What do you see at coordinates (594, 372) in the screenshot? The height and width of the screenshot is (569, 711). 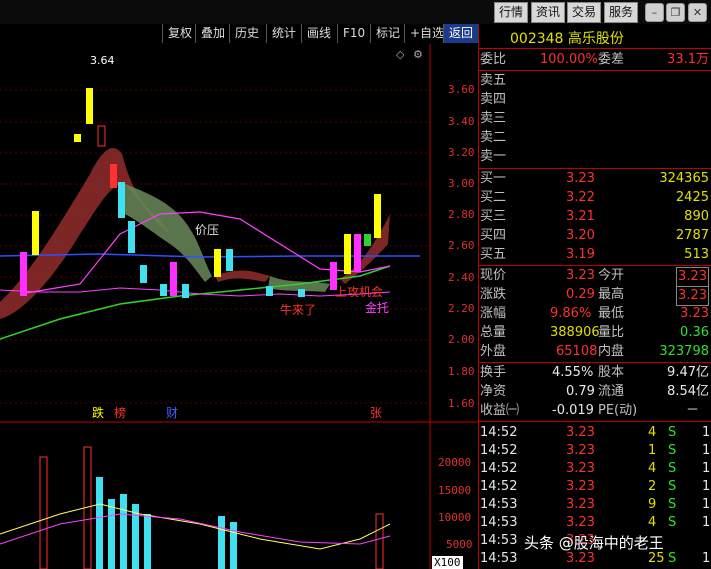 I see `fund-row: 换手 4.55% 股本 9.47亿` at bounding box center [594, 372].